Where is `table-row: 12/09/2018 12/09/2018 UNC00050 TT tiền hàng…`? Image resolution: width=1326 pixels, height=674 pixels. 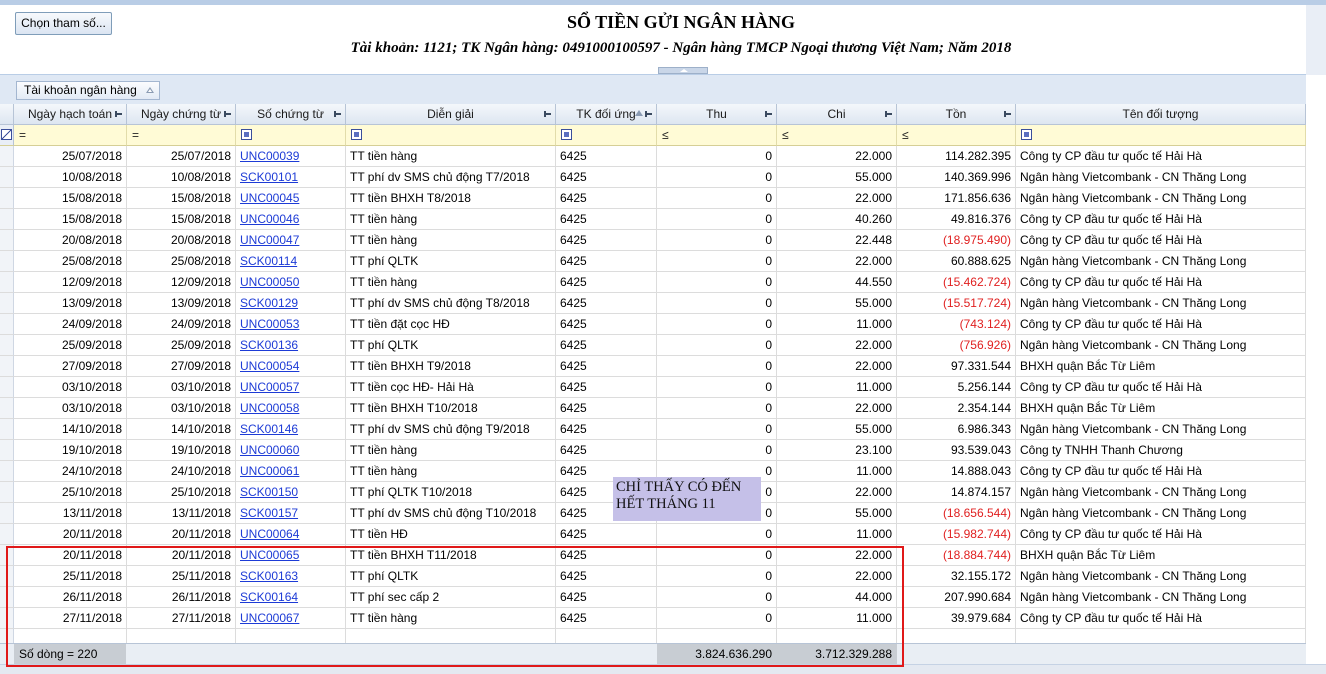
table-row: 12/09/2018 12/09/2018 UNC00050 TT tiền hàng… is located at coordinates (653, 282).